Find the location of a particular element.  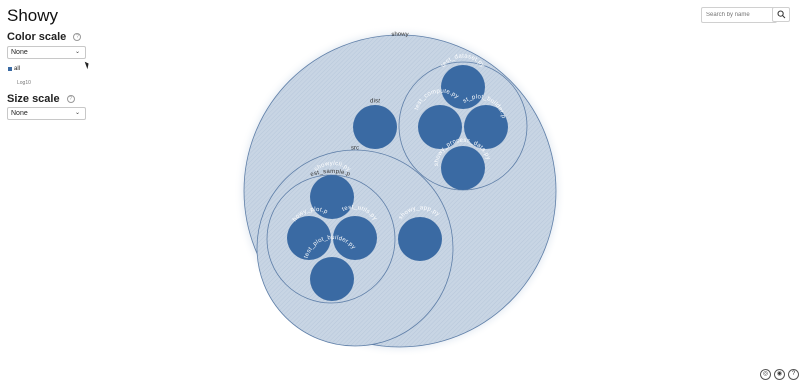

focus-icon: ◉ is located at coordinates (779, 374).